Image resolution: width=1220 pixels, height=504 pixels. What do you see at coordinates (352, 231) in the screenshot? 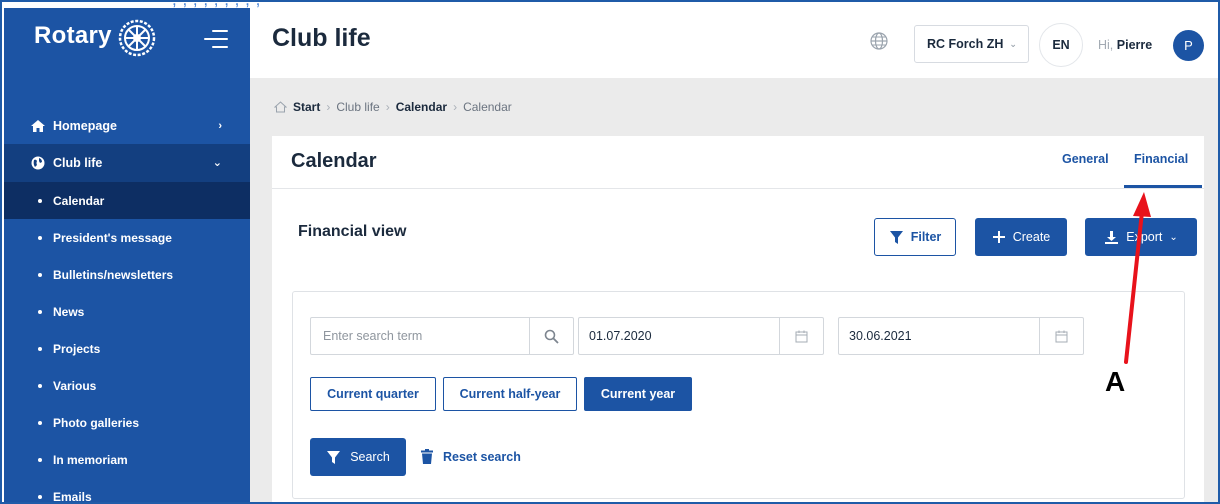
I see `section-title: Financial view` at bounding box center [352, 231].